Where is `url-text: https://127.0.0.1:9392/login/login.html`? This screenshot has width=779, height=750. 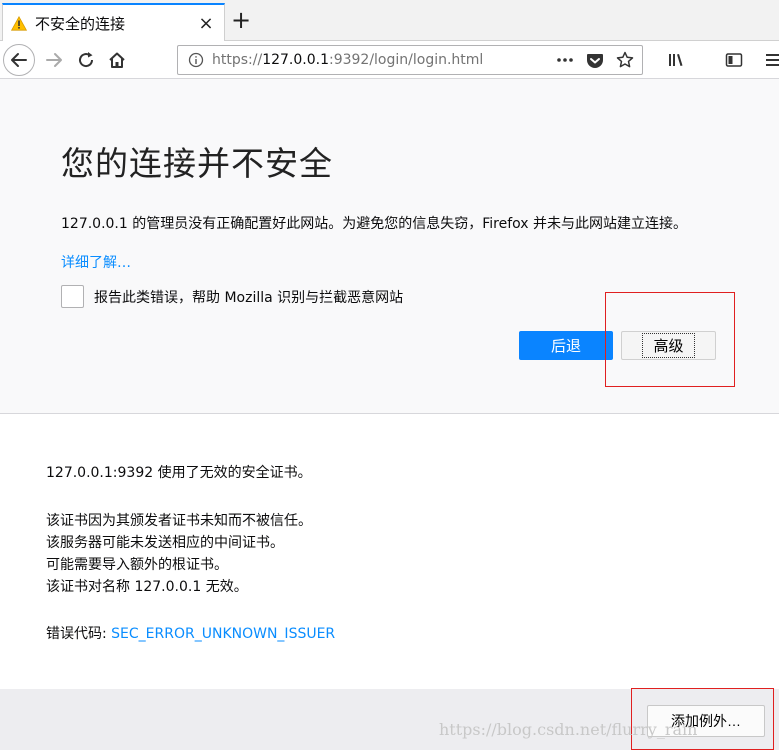
url-text: https://127.0.0.1:9392/login/login.html is located at coordinates (383, 60).